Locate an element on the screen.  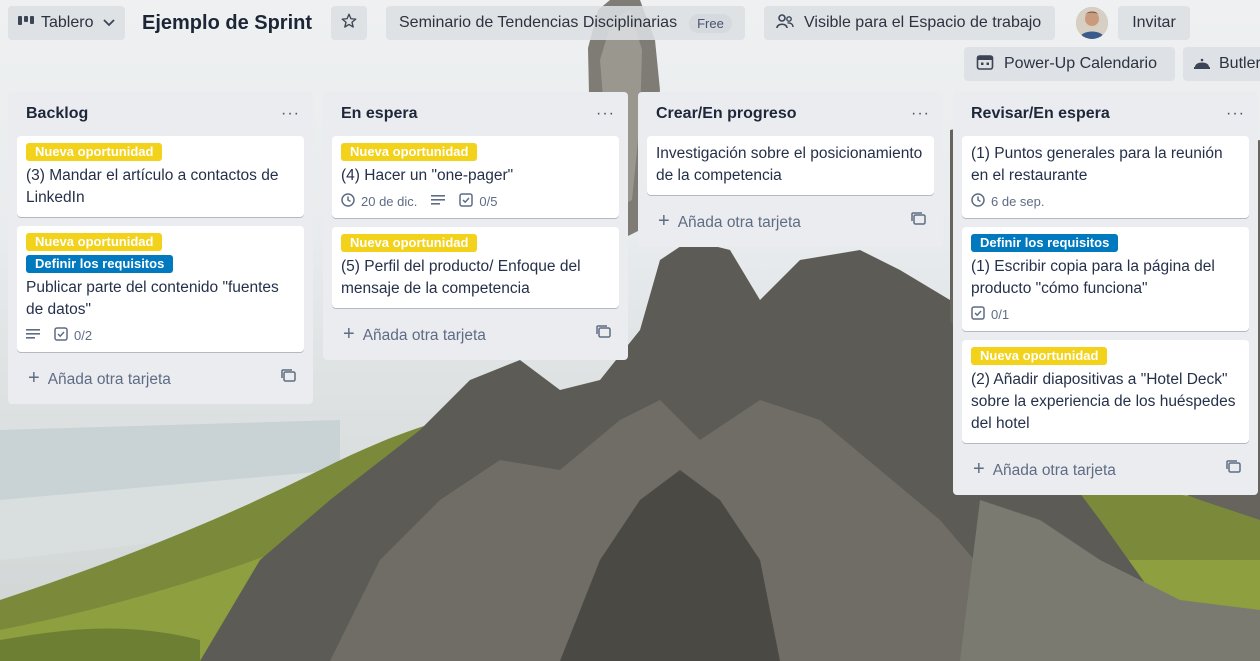
board-view-icon is located at coordinates (26, 23).